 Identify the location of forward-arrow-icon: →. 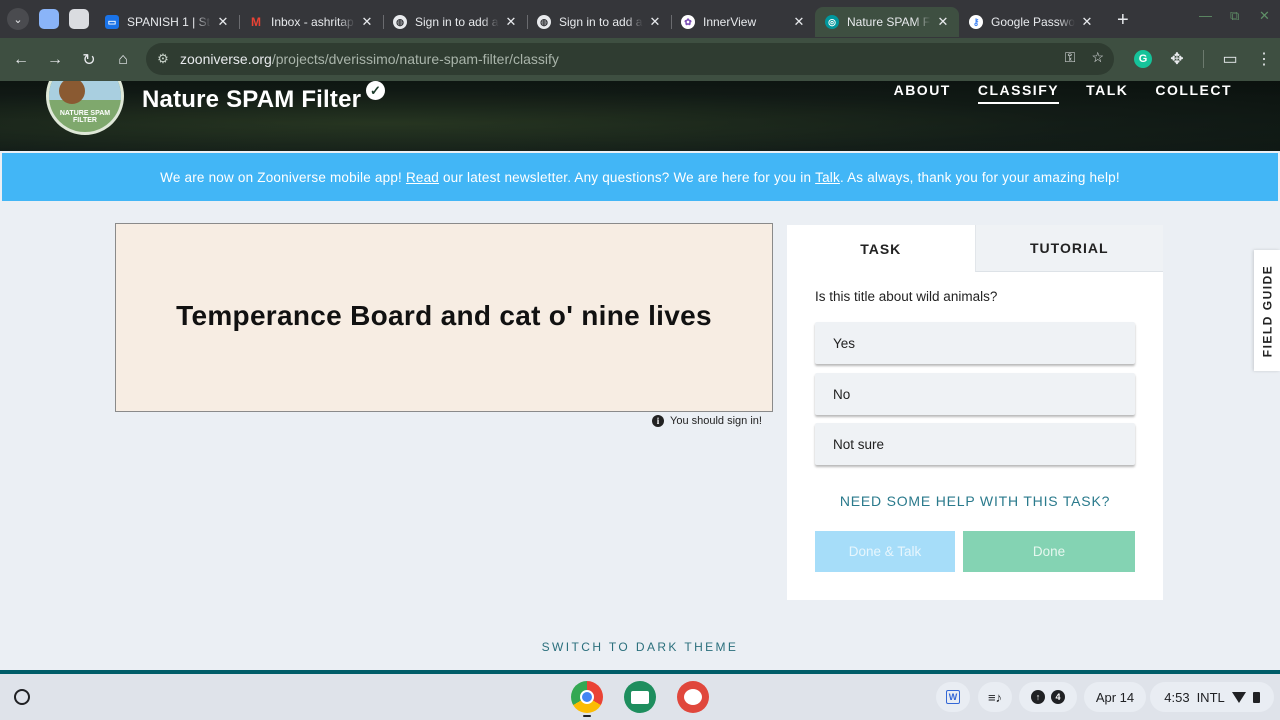
(55, 60).